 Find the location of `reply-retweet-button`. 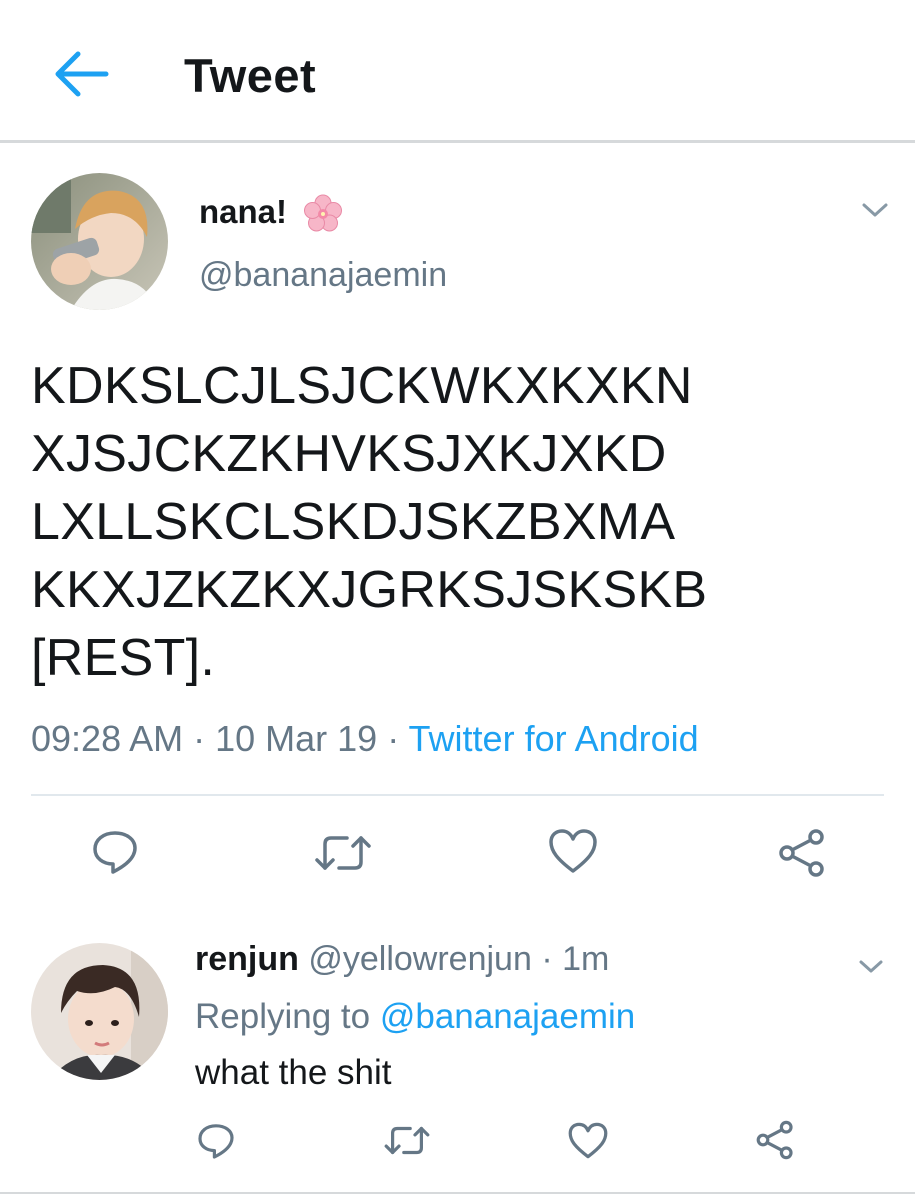

reply-retweet-button is located at coordinates (407, 1140).